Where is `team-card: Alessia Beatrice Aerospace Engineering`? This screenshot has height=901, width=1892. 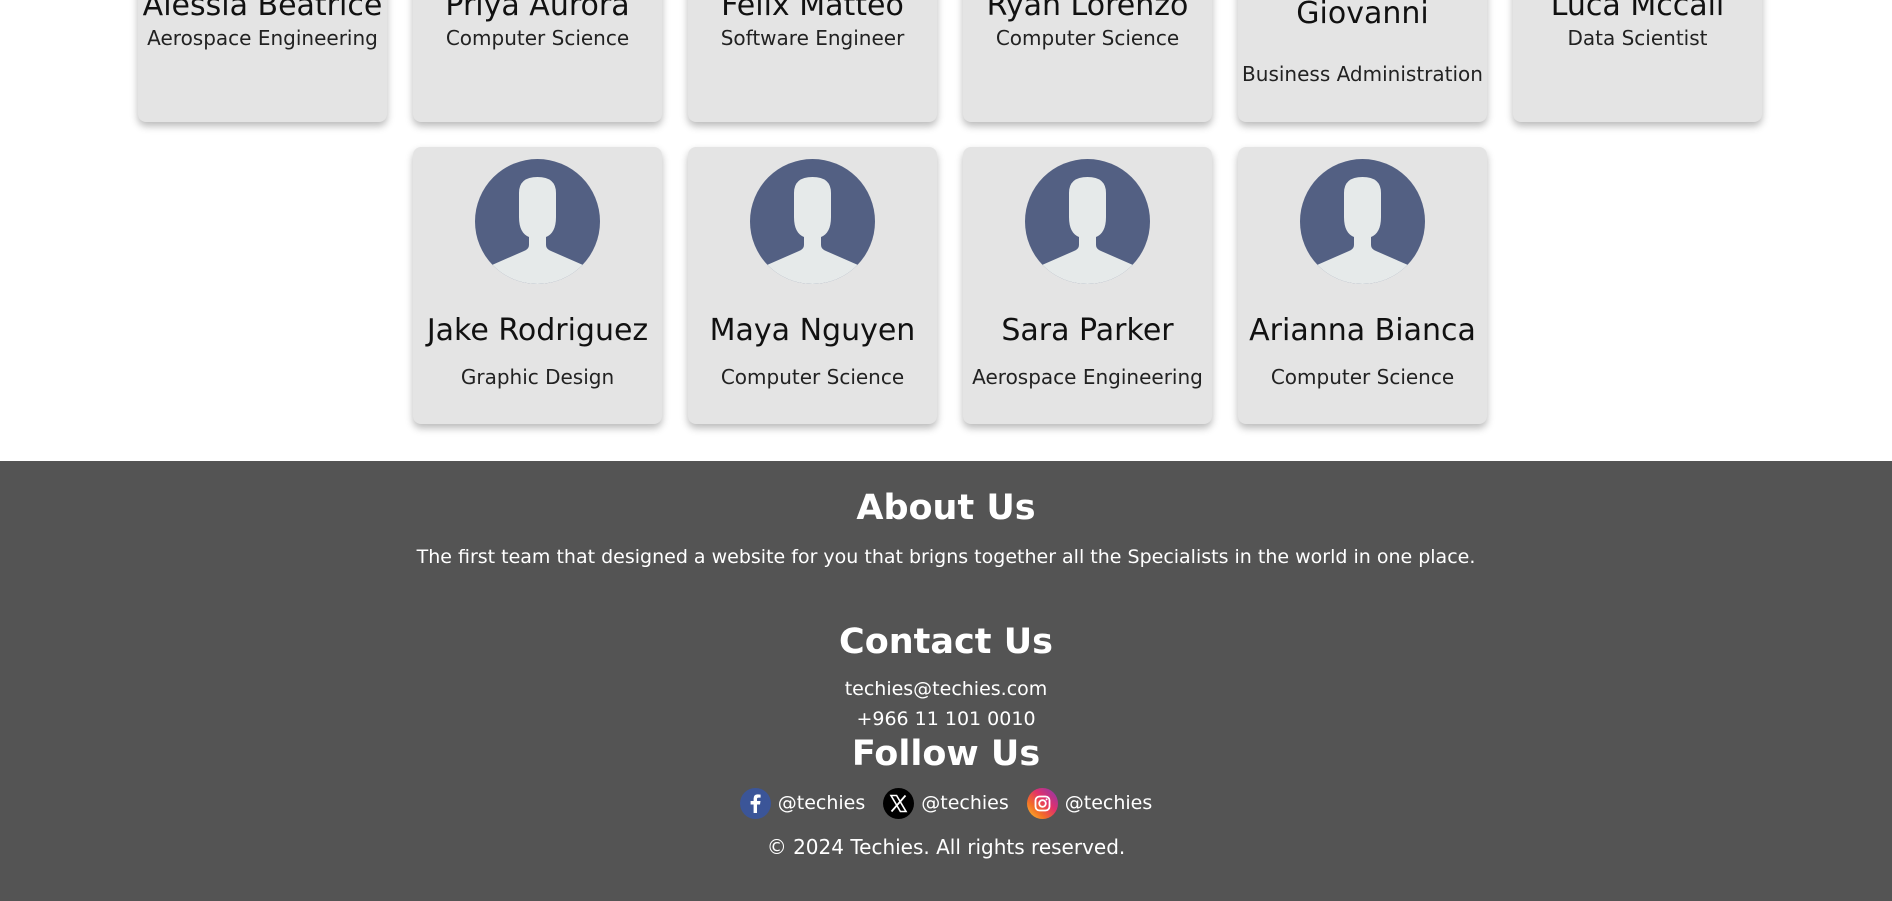
team-card: Alessia Beatrice Aerospace Engineering is located at coordinates (262, 61).